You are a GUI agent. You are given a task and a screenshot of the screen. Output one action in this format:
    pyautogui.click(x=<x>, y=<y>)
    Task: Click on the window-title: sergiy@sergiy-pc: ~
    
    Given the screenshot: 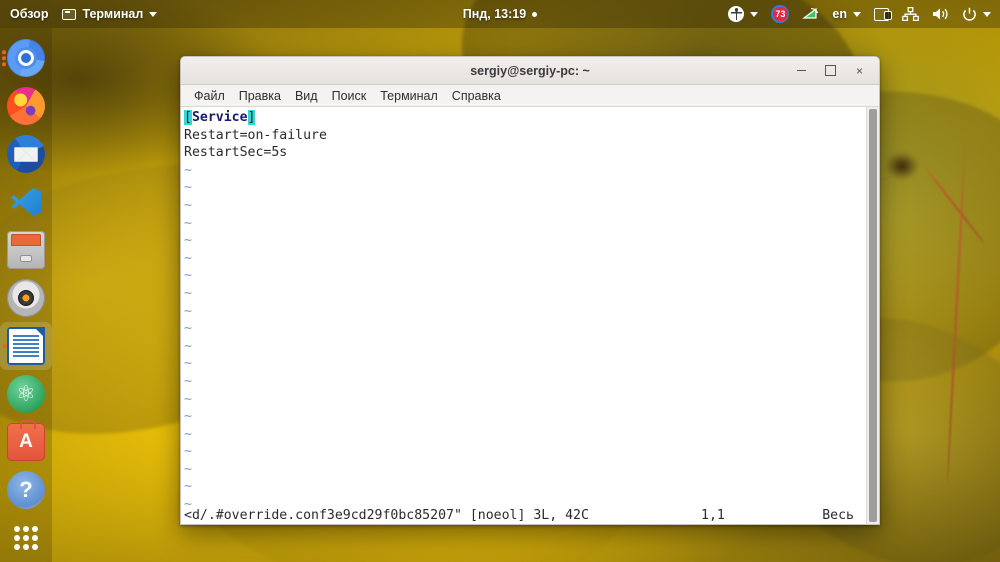 What is the action you would take?
    pyautogui.click(x=530, y=70)
    